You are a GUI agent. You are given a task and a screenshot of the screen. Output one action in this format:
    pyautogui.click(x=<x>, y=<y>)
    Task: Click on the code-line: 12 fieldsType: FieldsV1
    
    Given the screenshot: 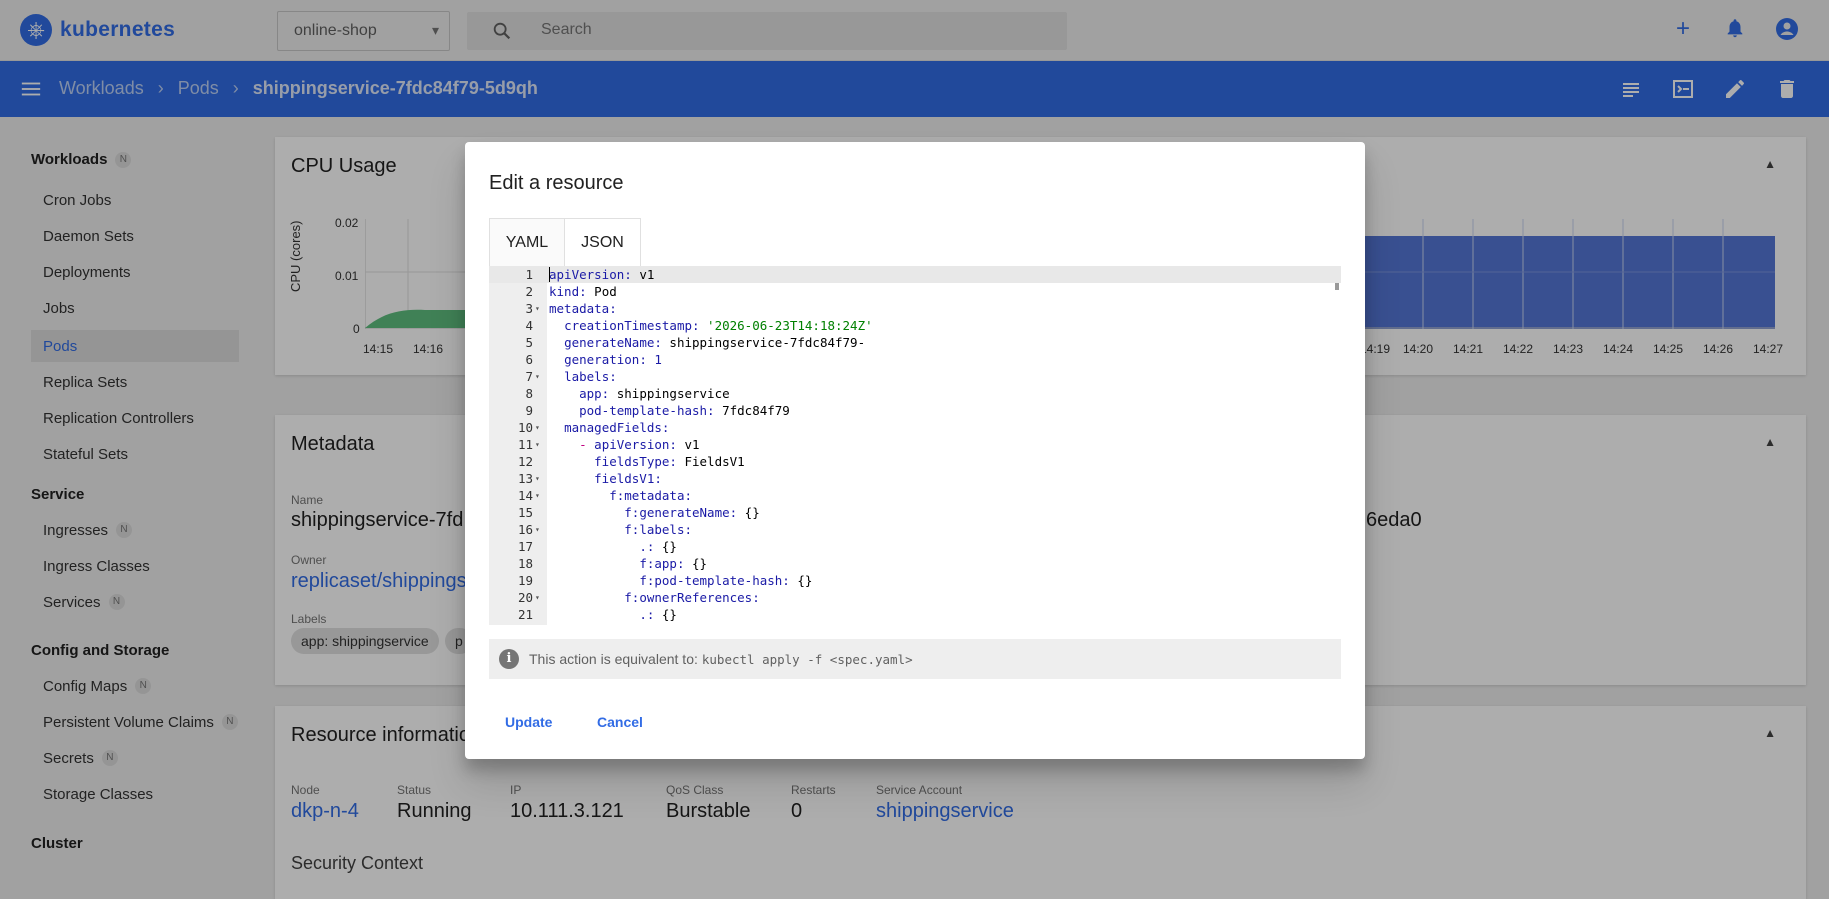 What is the action you would take?
    pyautogui.click(x=915, y=461)
    